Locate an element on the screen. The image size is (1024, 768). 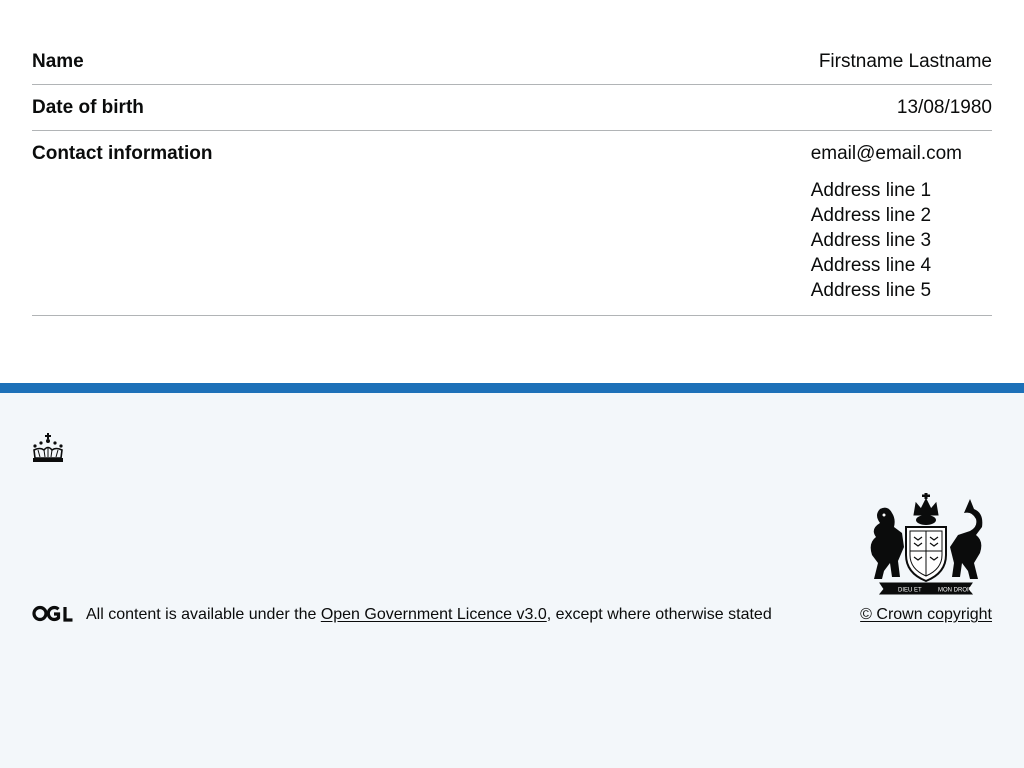
coat-of-arms-motto-left: DIEU ET is located at coordinates (910, 591).